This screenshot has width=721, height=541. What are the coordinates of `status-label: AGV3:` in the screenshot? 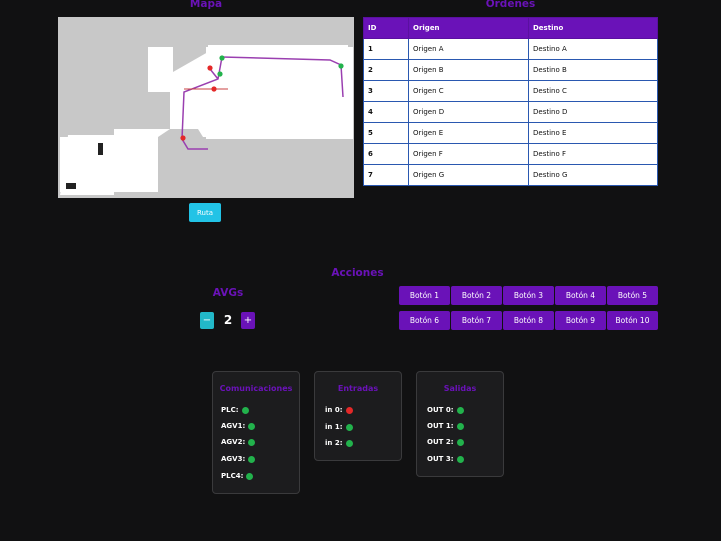 It's located at (233, 459).